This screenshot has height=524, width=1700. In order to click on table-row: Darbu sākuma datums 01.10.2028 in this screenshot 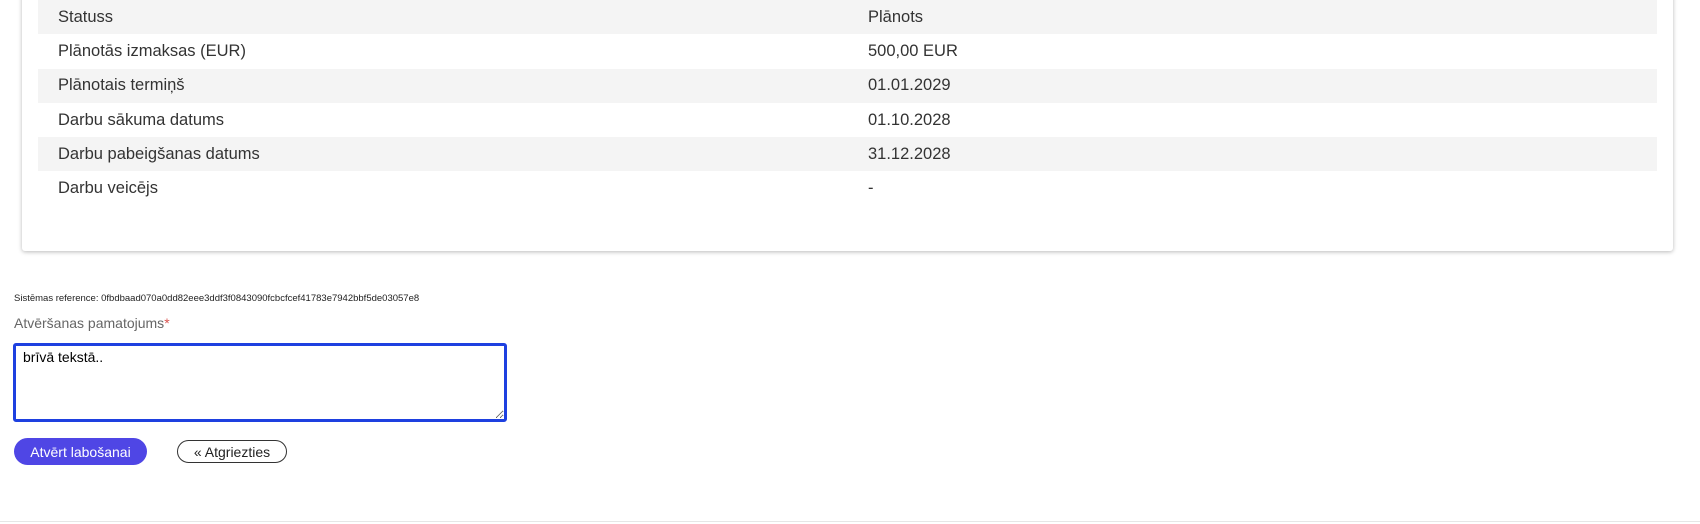, I will do `click(847, 120)`.